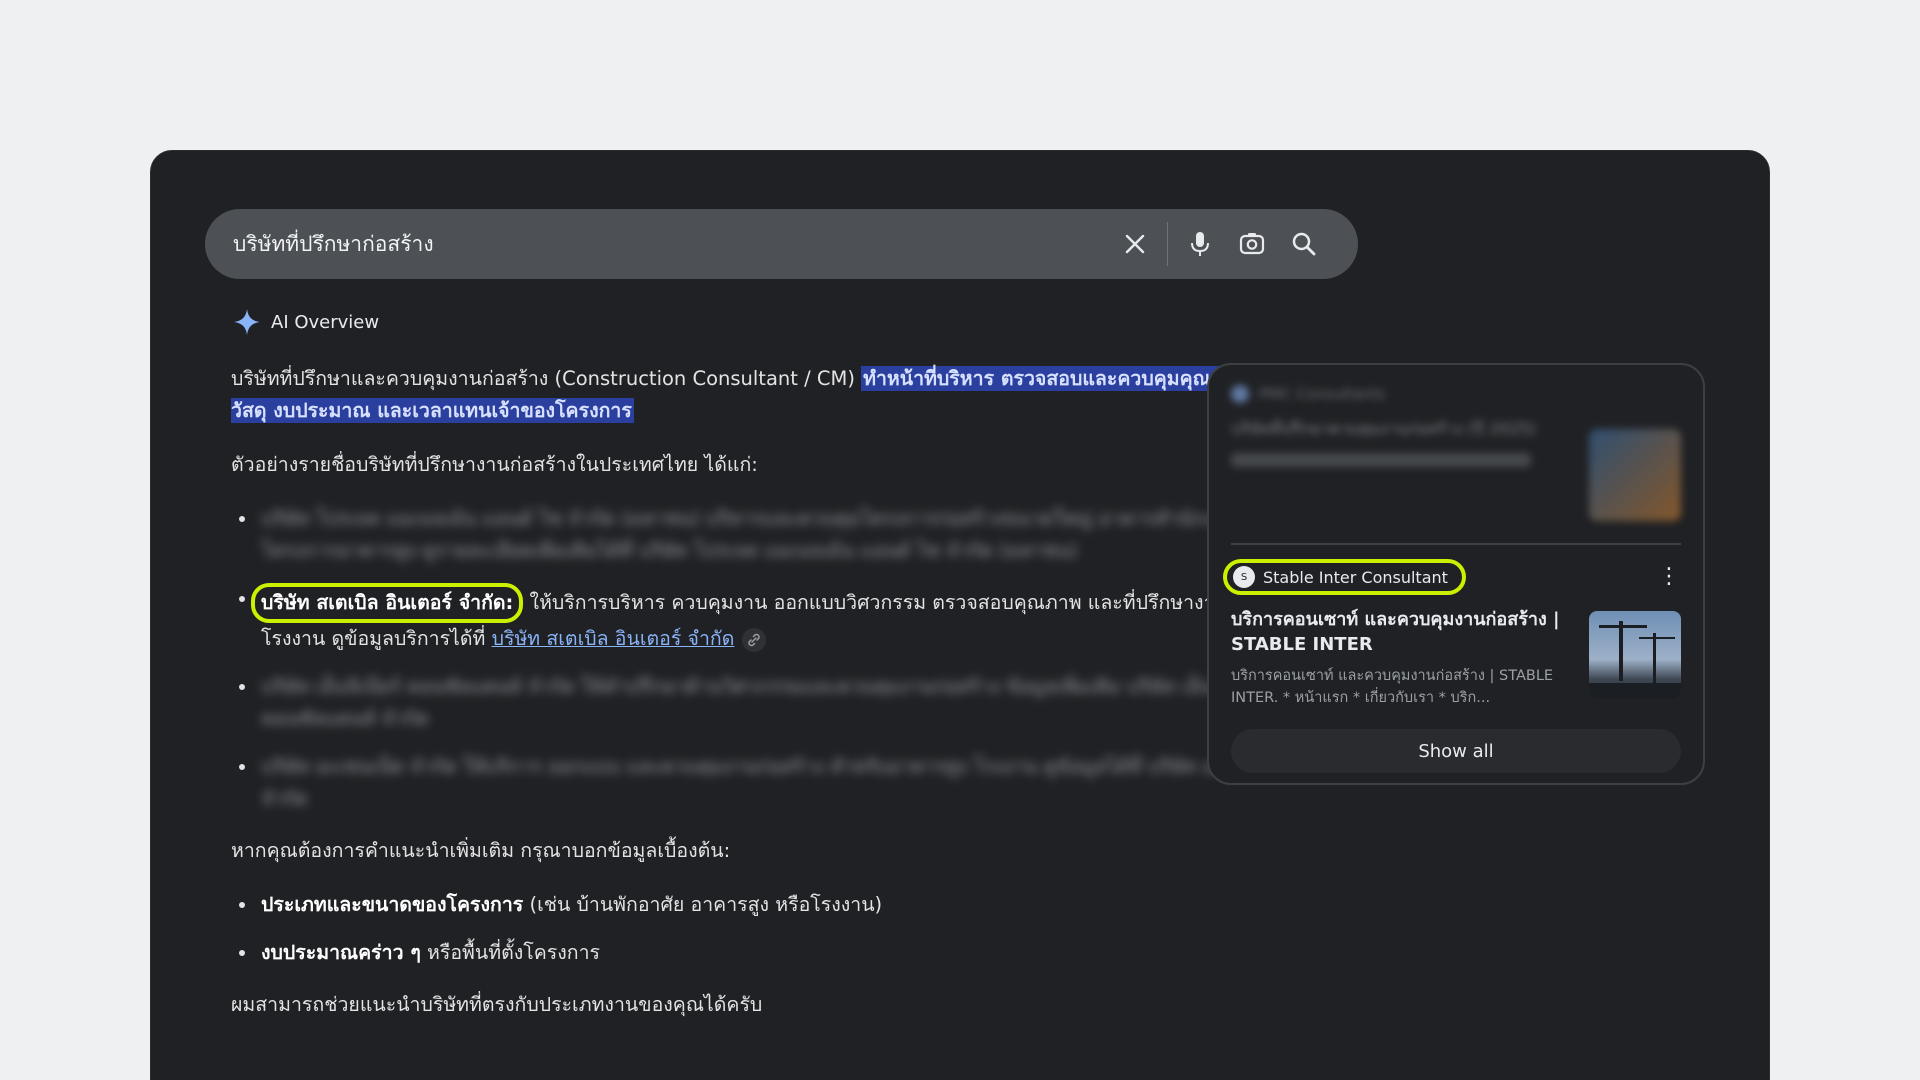 This screenshot has width=1920, height=1080. Describe the element at coordinates (1456, 544) in the screenshot. I see `card-divider` at that location.